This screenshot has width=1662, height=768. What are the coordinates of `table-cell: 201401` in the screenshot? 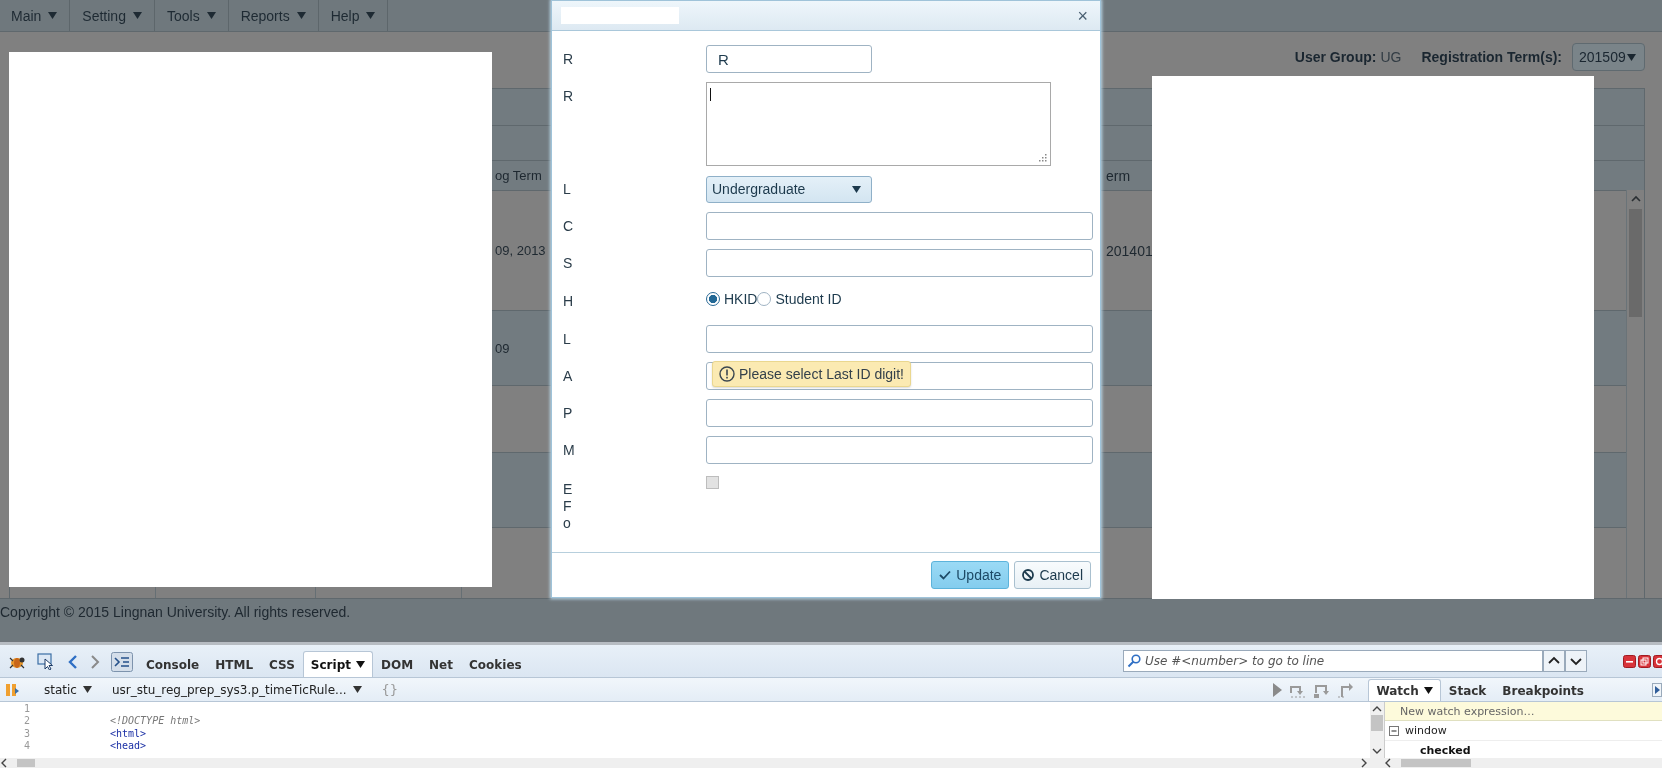 It's located at (1129, 250).